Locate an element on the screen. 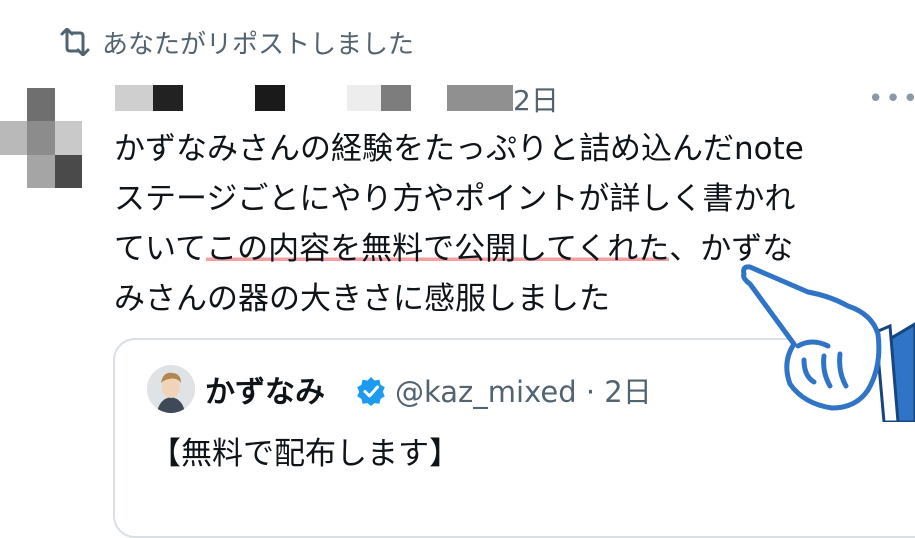 The width and height of the screenshot is (915, 538). author-name-obscured is located at coordinates (314, 98).